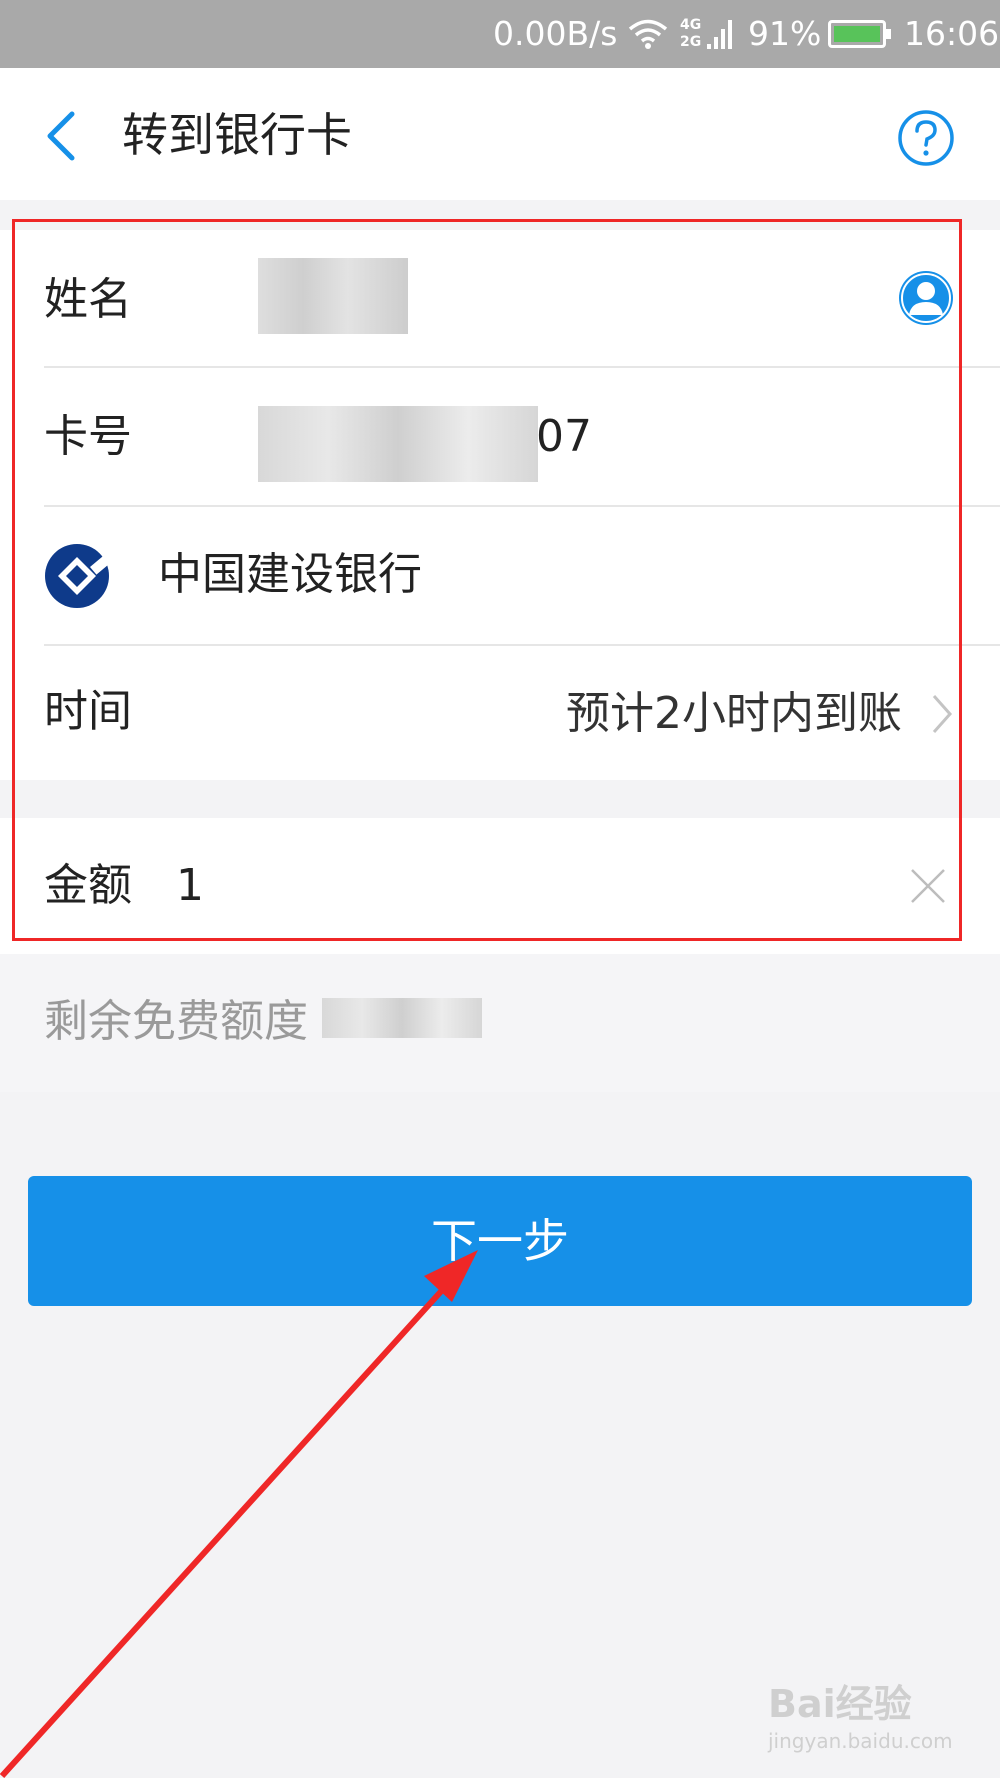 The width and height of the screenshot is (1000, 1778). What do you see at coordinates (239, 1514) in the screenshot?
I see `annotation-arrow` at bounding box center [239, 1514].